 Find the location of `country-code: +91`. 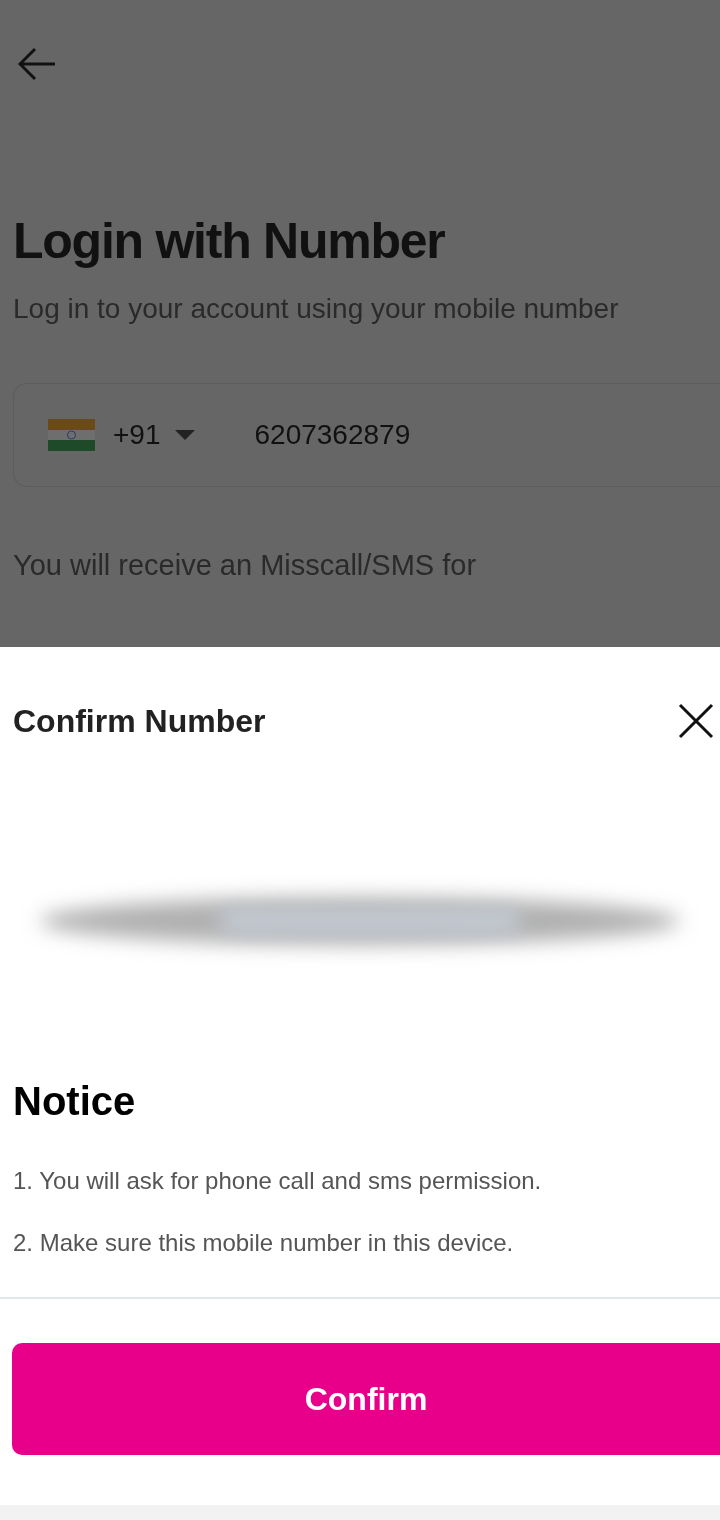

country-code: +91 is located at coordinates (137, 435).